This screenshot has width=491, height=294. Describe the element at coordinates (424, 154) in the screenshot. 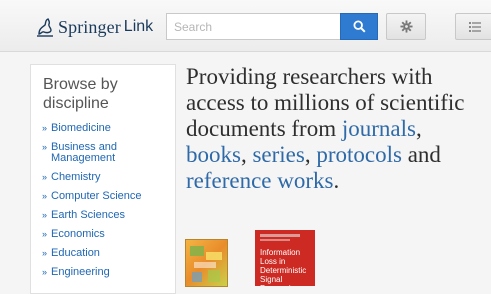

I see `hero-and-text: and` at that location.